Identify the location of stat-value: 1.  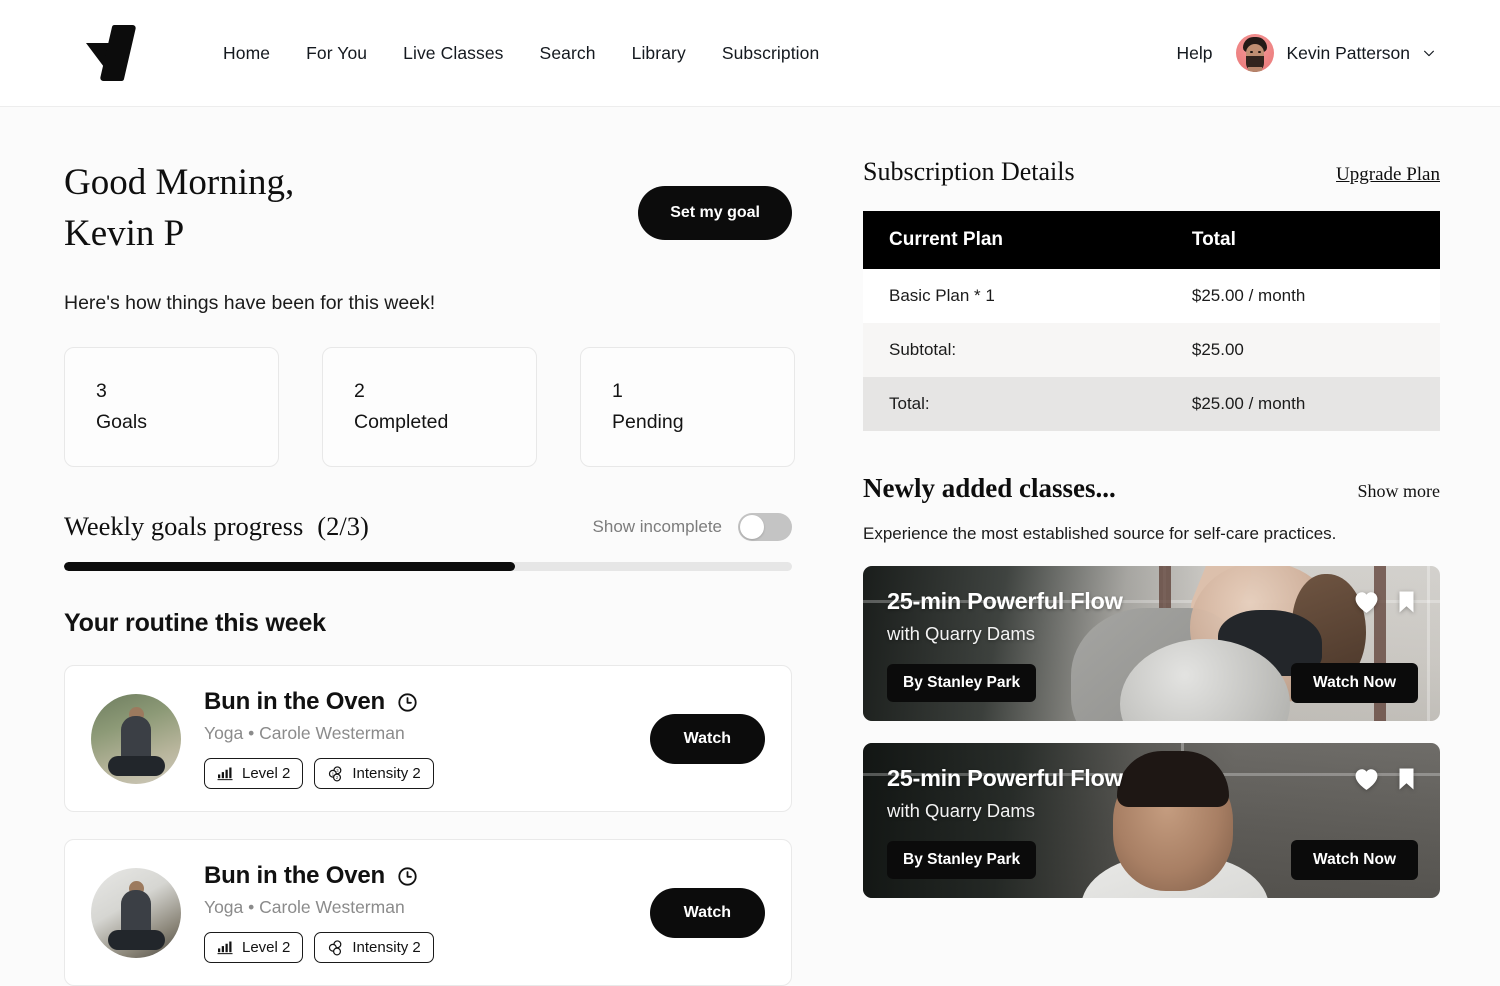
(617, 391).